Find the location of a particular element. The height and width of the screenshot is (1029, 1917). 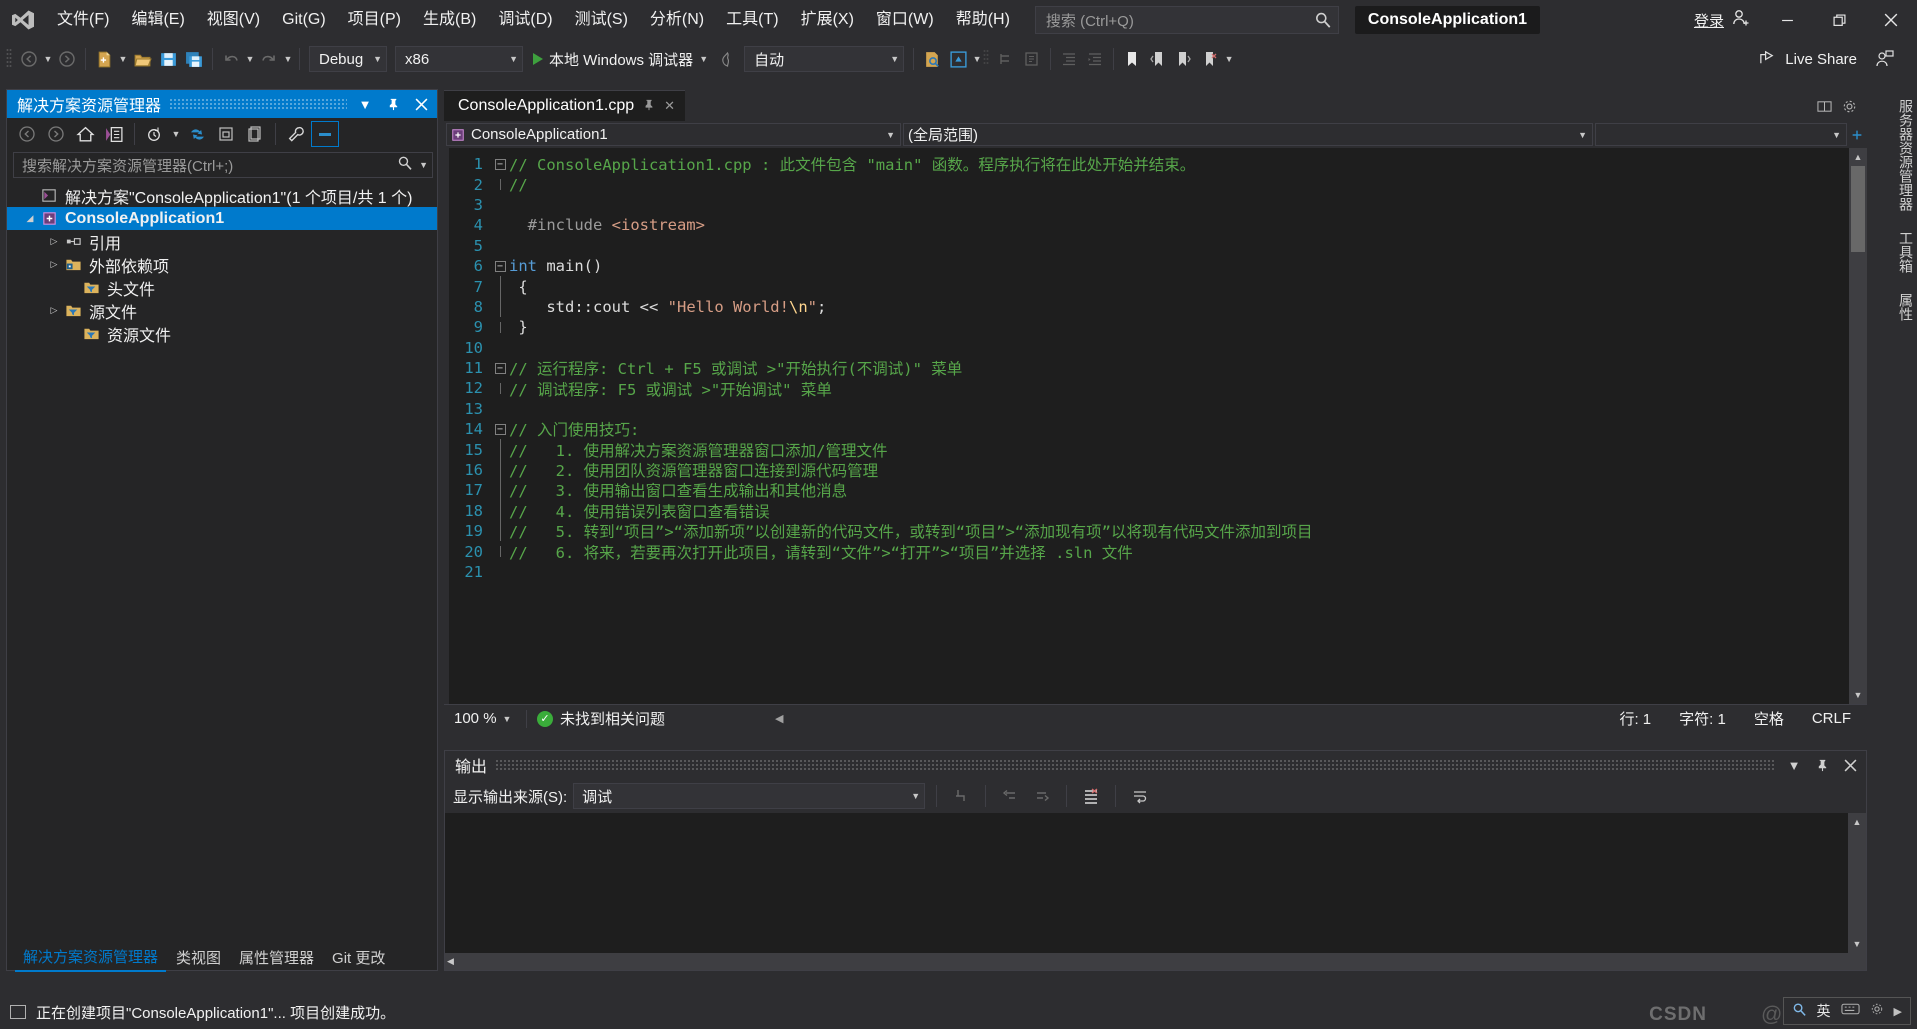

se-preview-selected-icon is located at coordinates (325, 134).